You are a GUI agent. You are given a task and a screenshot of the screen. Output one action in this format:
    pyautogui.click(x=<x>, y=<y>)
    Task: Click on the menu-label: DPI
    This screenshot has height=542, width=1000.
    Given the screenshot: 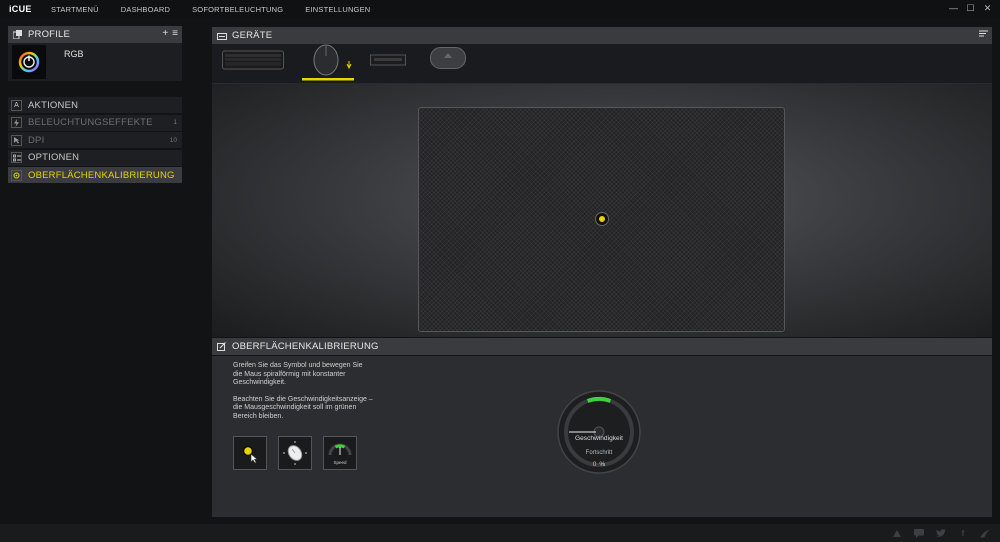 What is the action you would take?
    pyautogui.click(x=36, y=140)
    